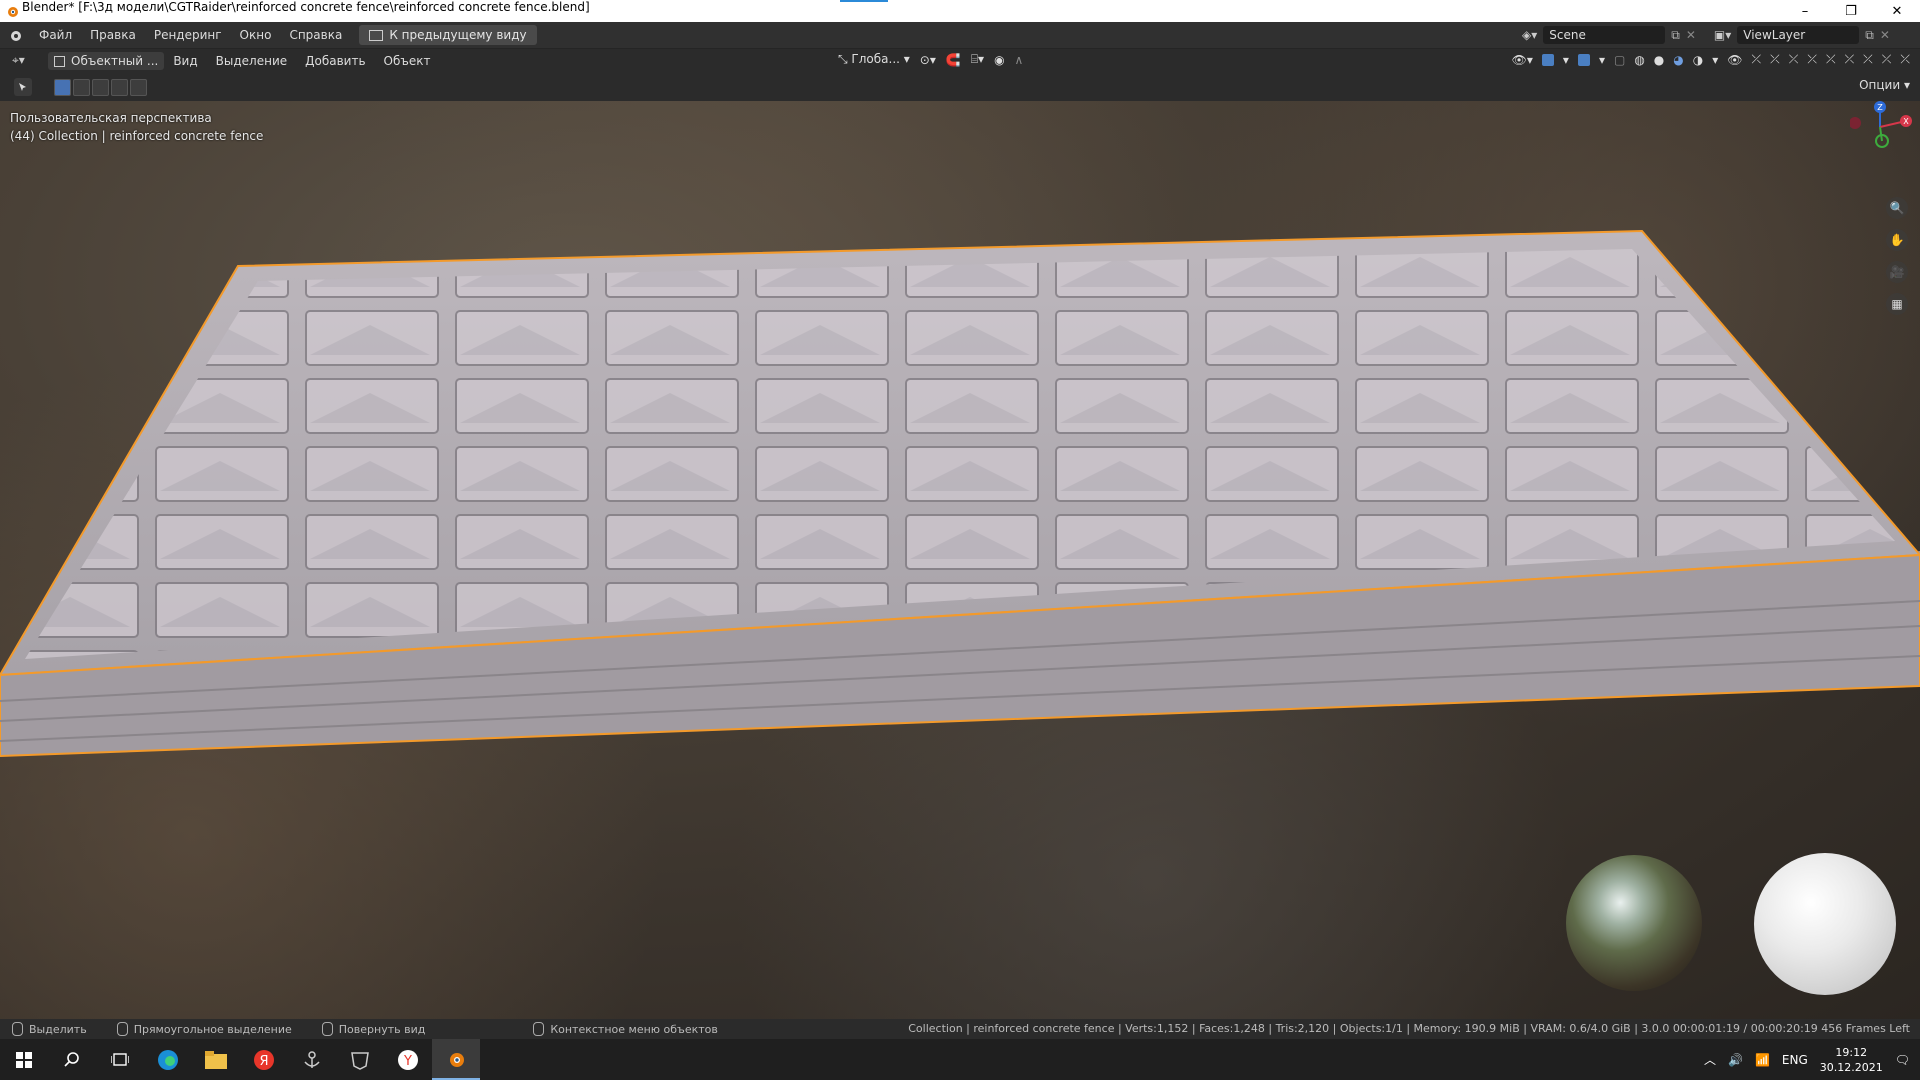  I want to click on minimize-button: –, so click(1805, 11).